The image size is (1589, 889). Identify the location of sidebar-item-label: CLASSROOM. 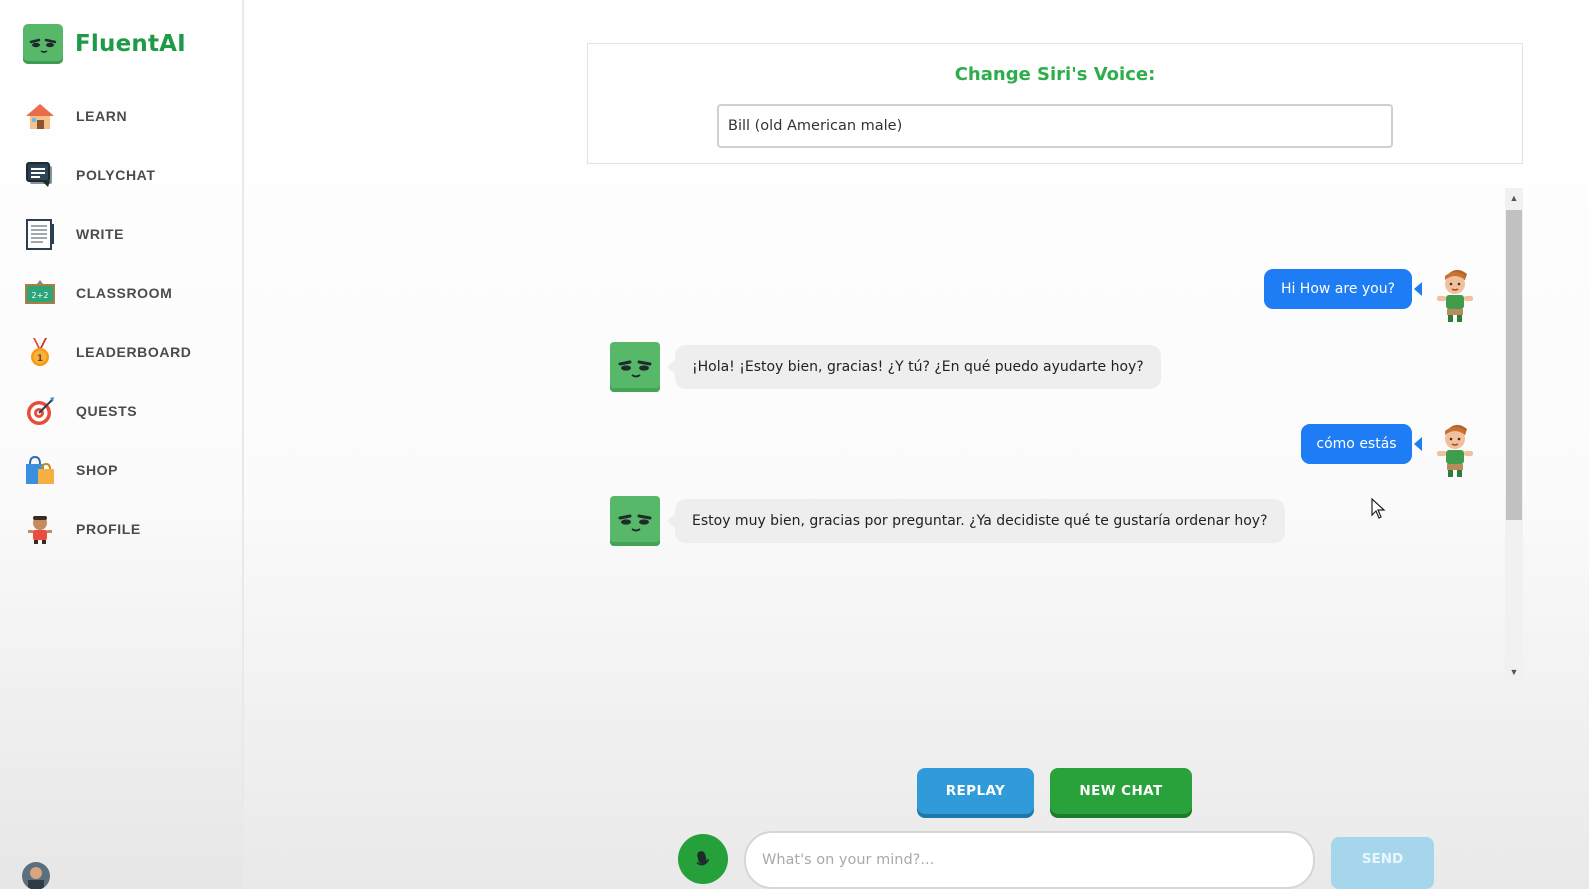
(124, 293).